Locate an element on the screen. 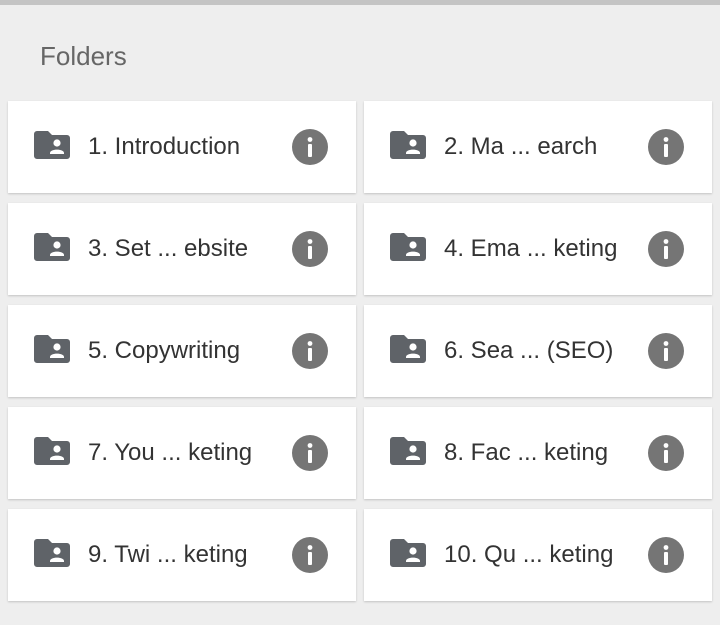  folder-card-6: 6. Sea ... (SEO) is located at coordinates (538, 351).